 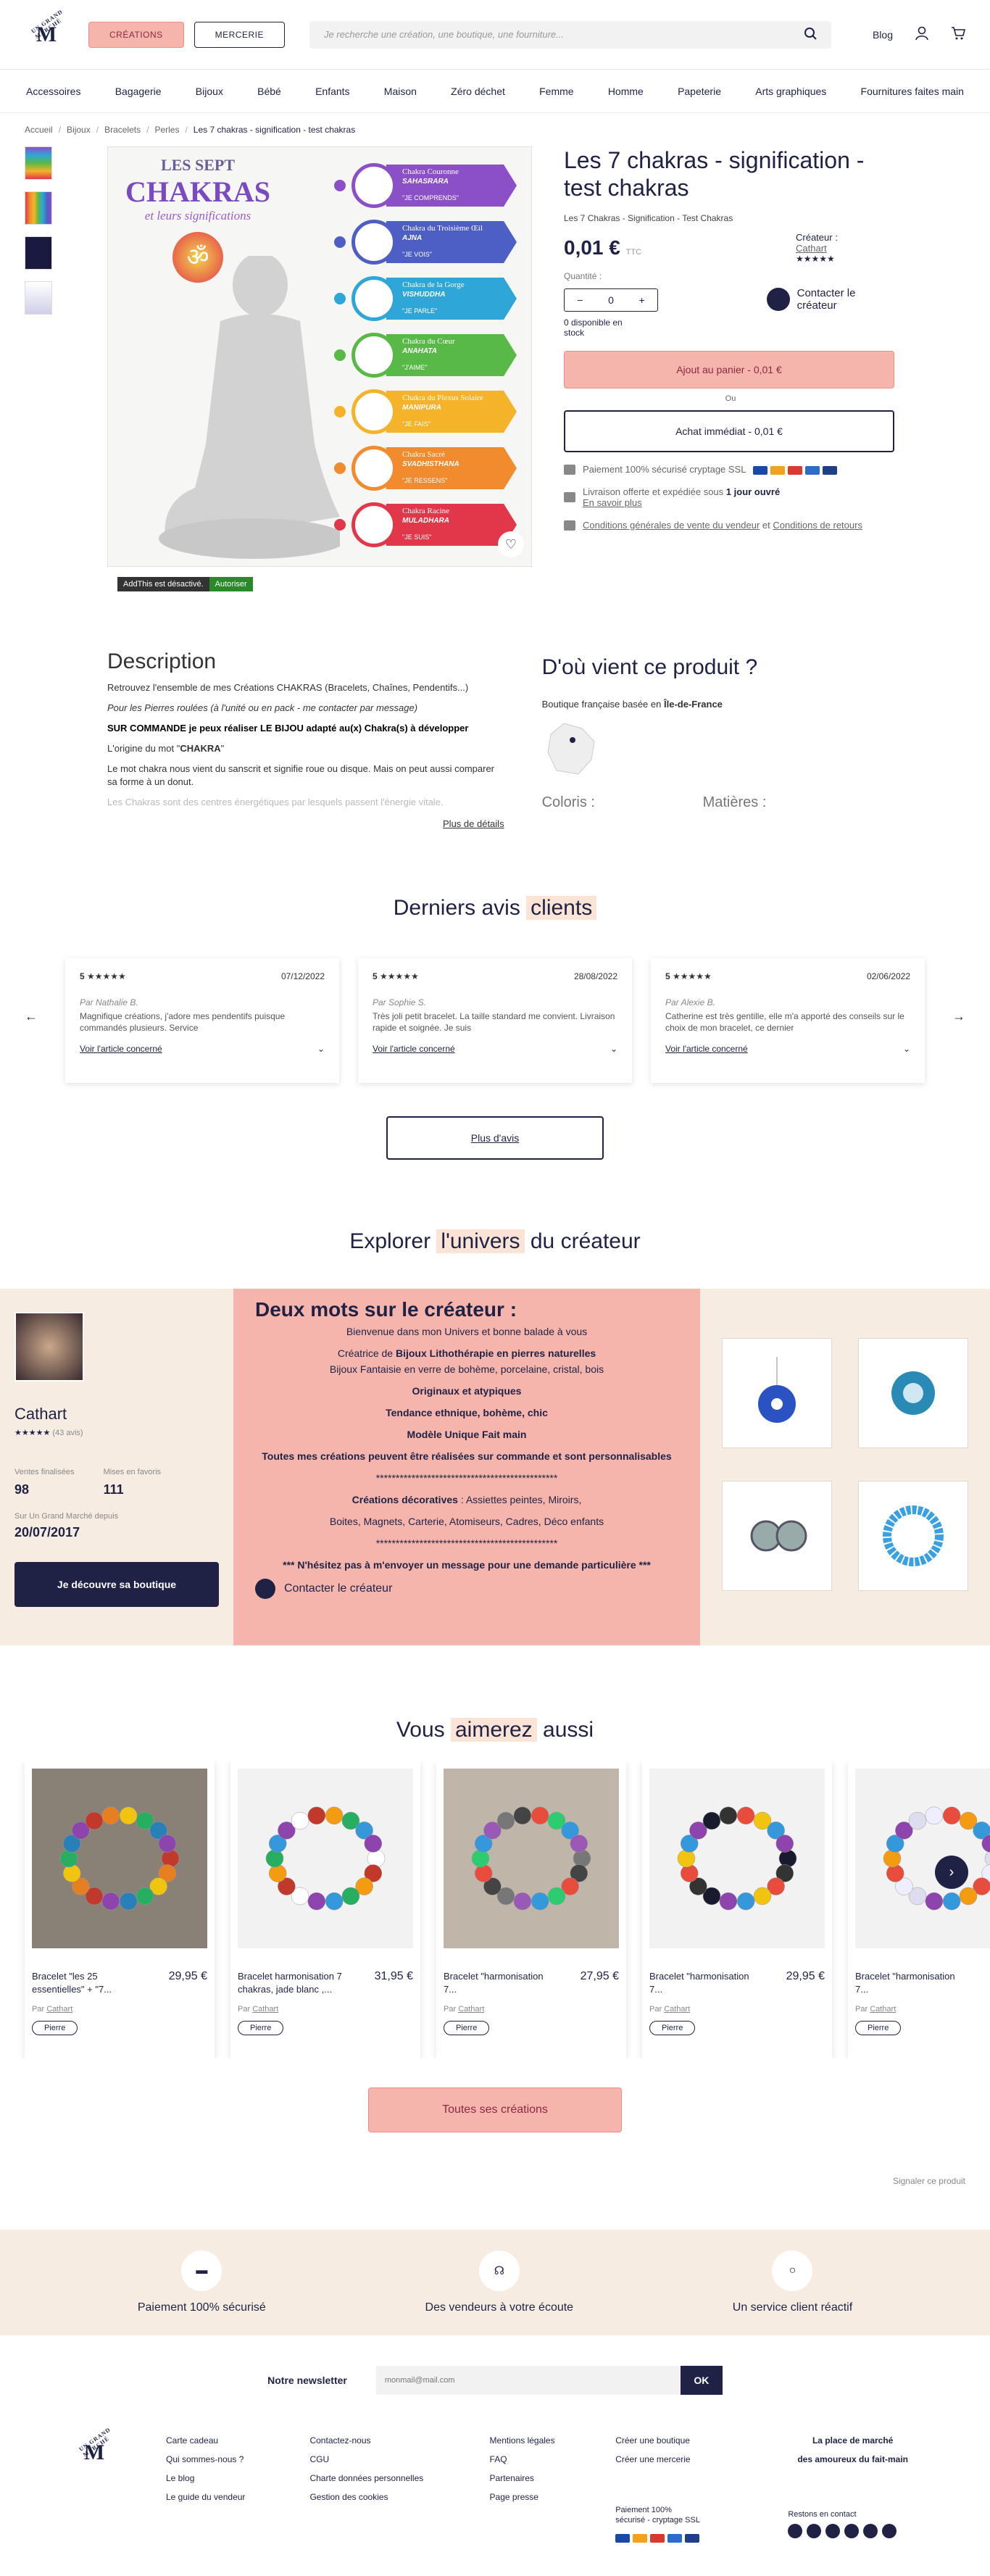 I want to click on learn-more-link: En savoir plus, so click(x=612, y=502).